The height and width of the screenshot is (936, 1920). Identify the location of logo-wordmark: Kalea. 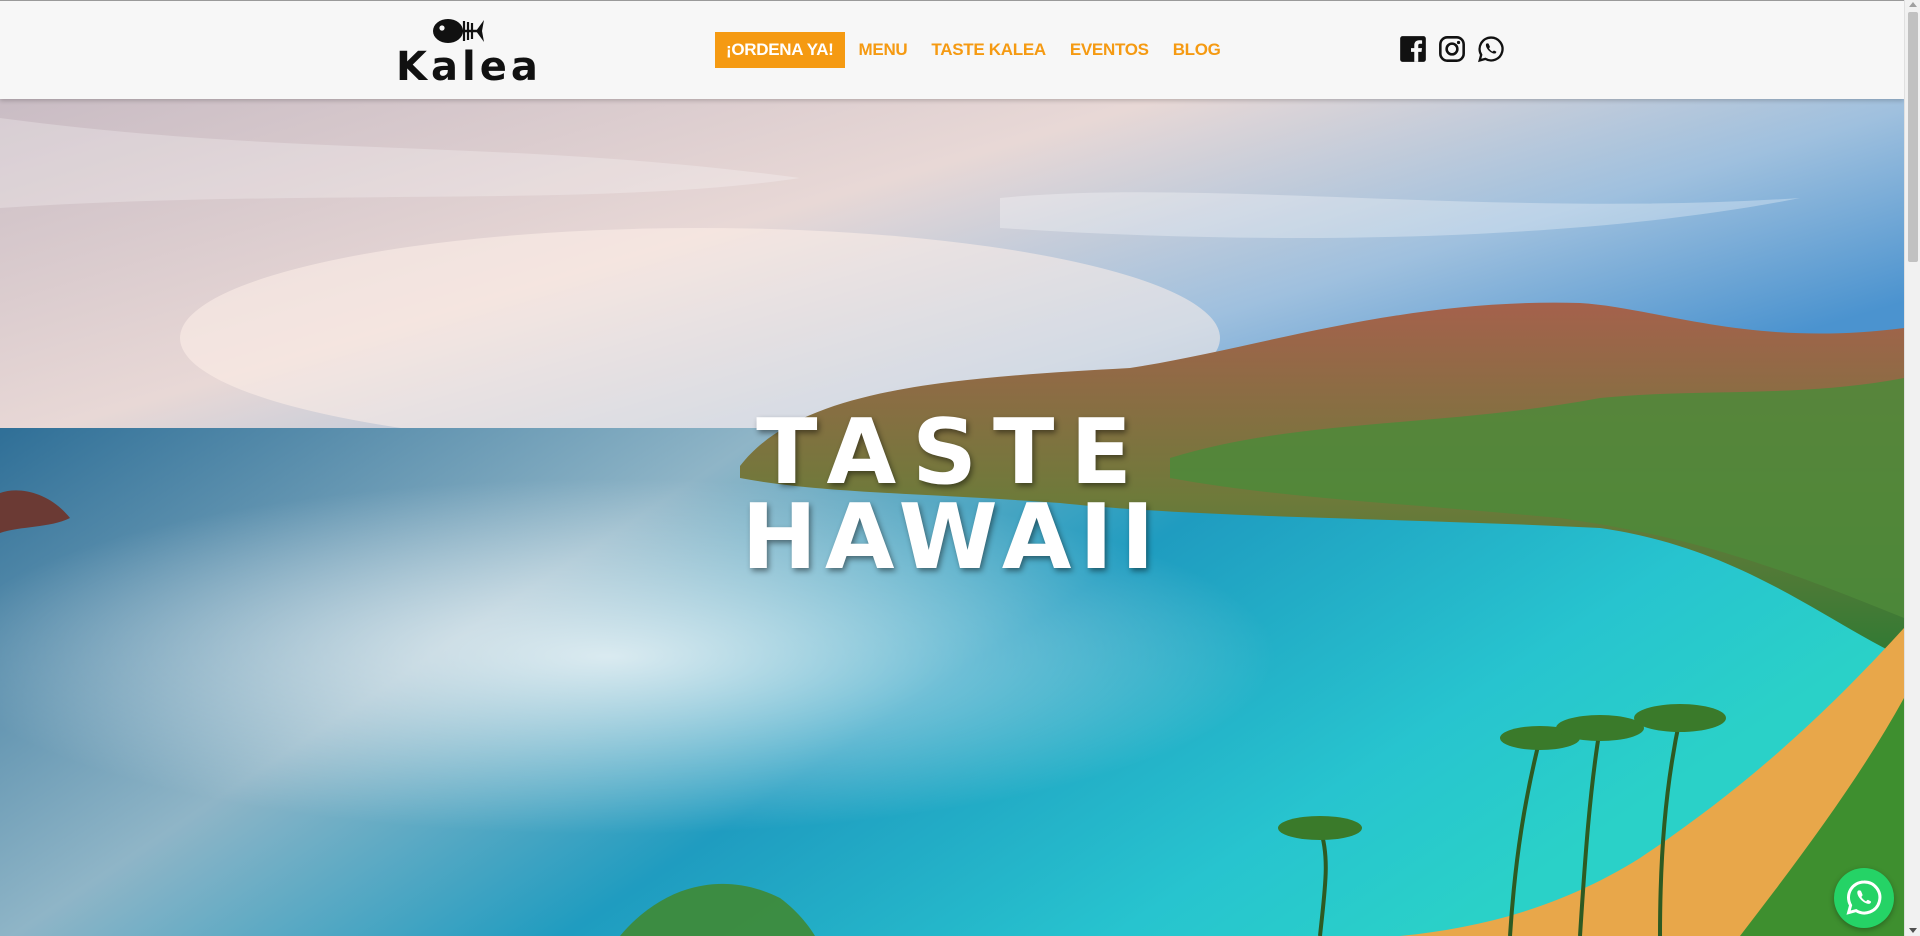
(469, 67).